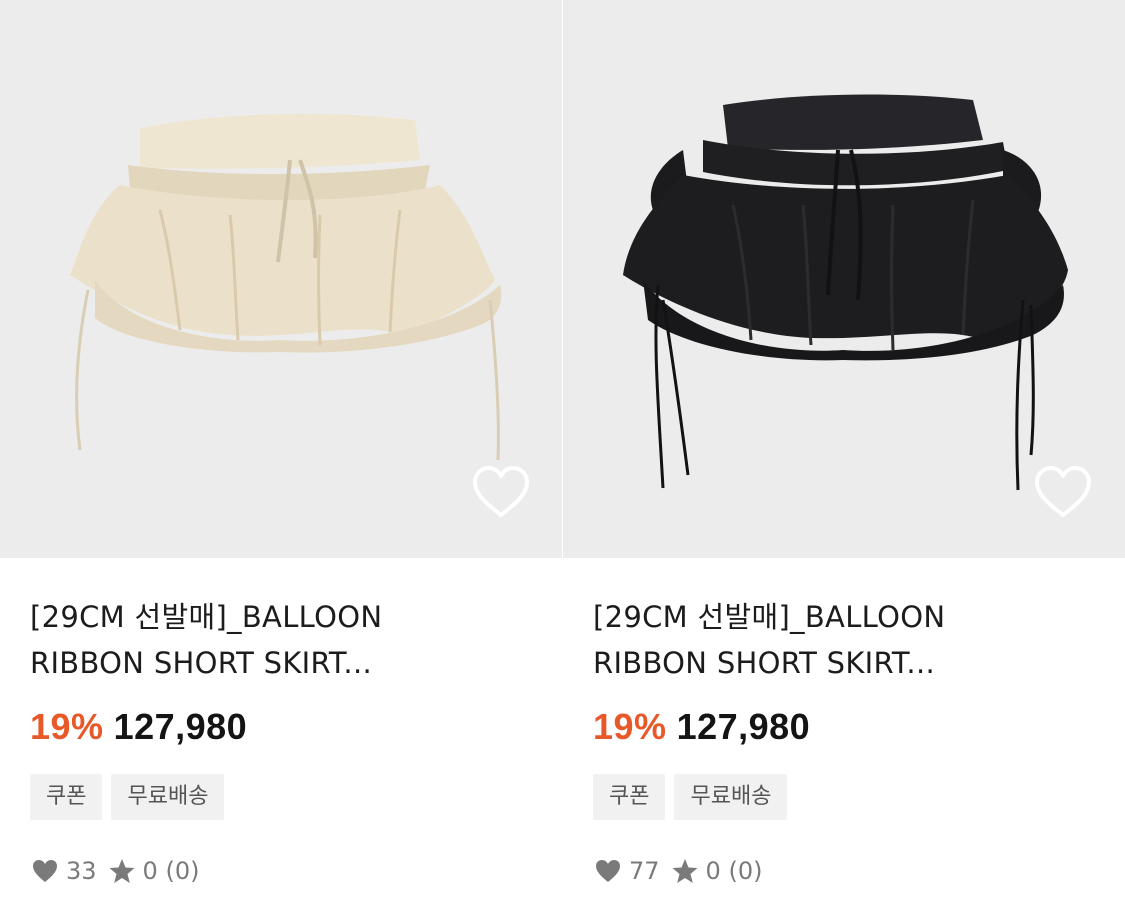 The width and height of the screenshot is (1125, 900). I want to click on like-count: 77, so click(644, 871).